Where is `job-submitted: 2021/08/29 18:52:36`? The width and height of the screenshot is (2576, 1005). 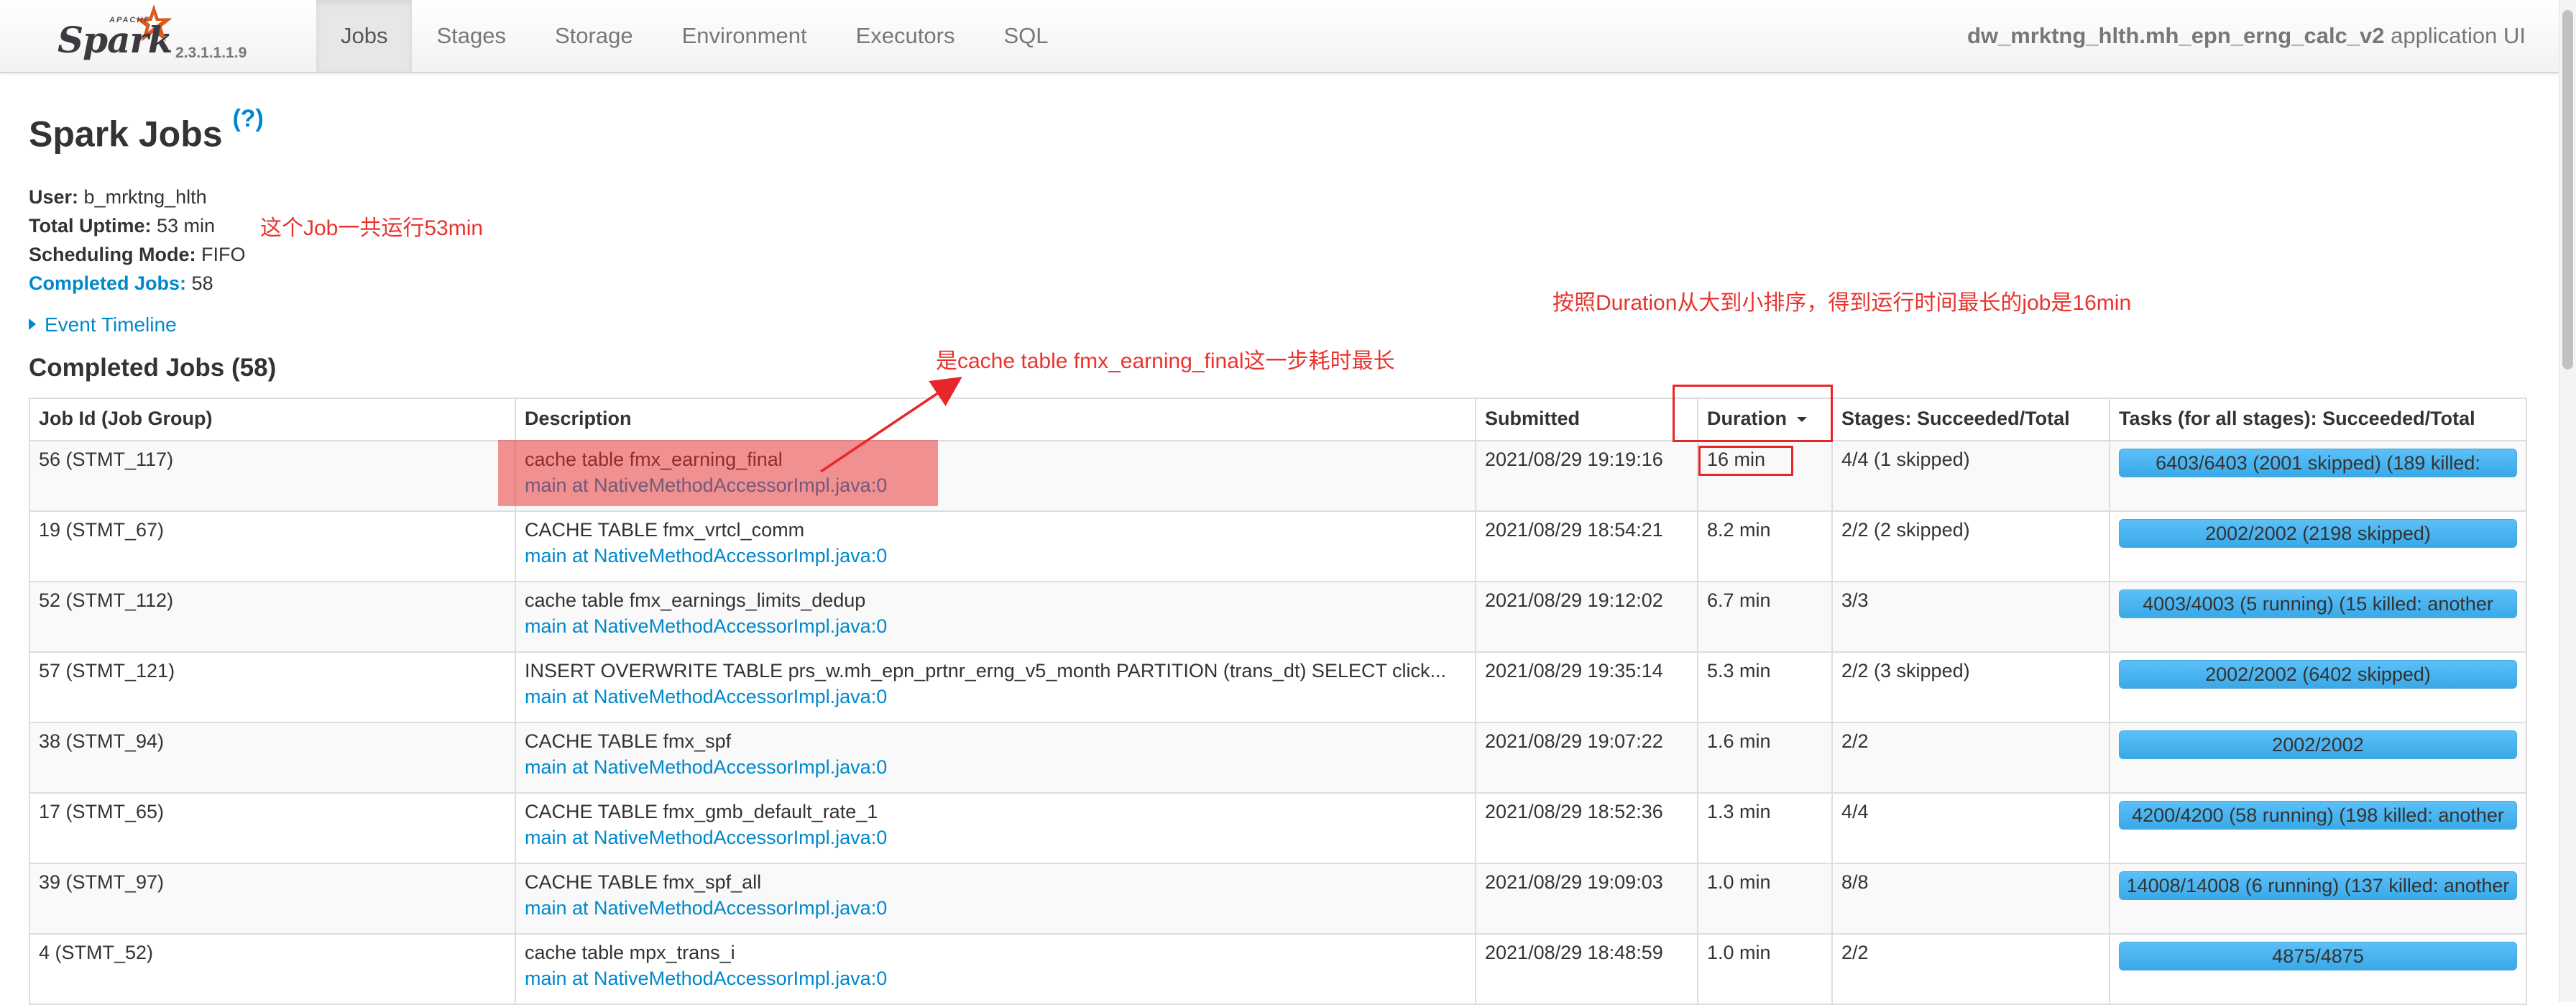 job-submitted: 2021/08/29 18:52:36 is located at coordinates (1574, 811).